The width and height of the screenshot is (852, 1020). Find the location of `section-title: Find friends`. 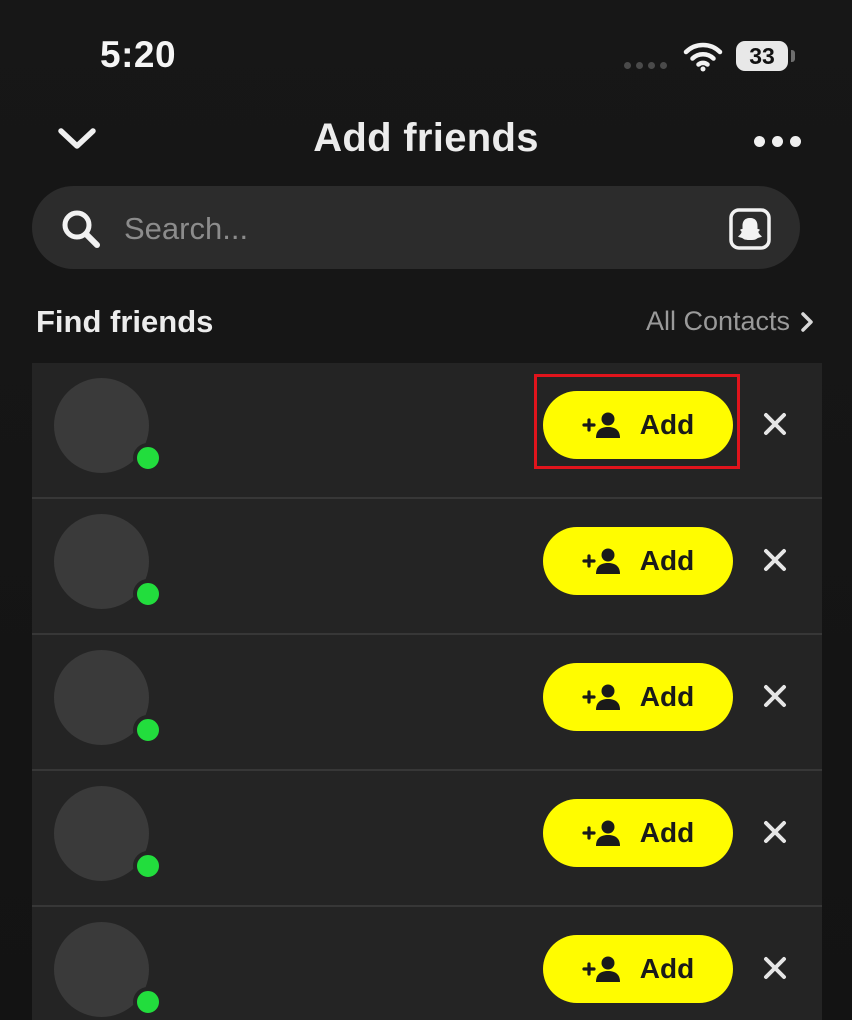

section-title: Find friends is located at coordinates (125, 321).